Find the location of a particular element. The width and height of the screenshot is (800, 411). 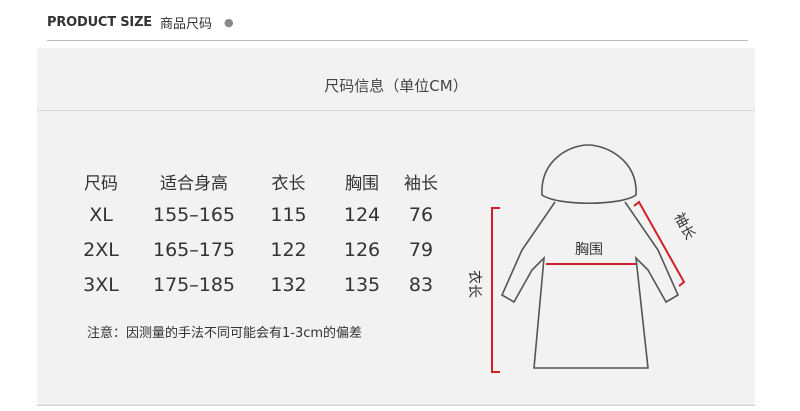

table-row: 3XL 175–185 132 135 83 is located at coordinates (254, 284).